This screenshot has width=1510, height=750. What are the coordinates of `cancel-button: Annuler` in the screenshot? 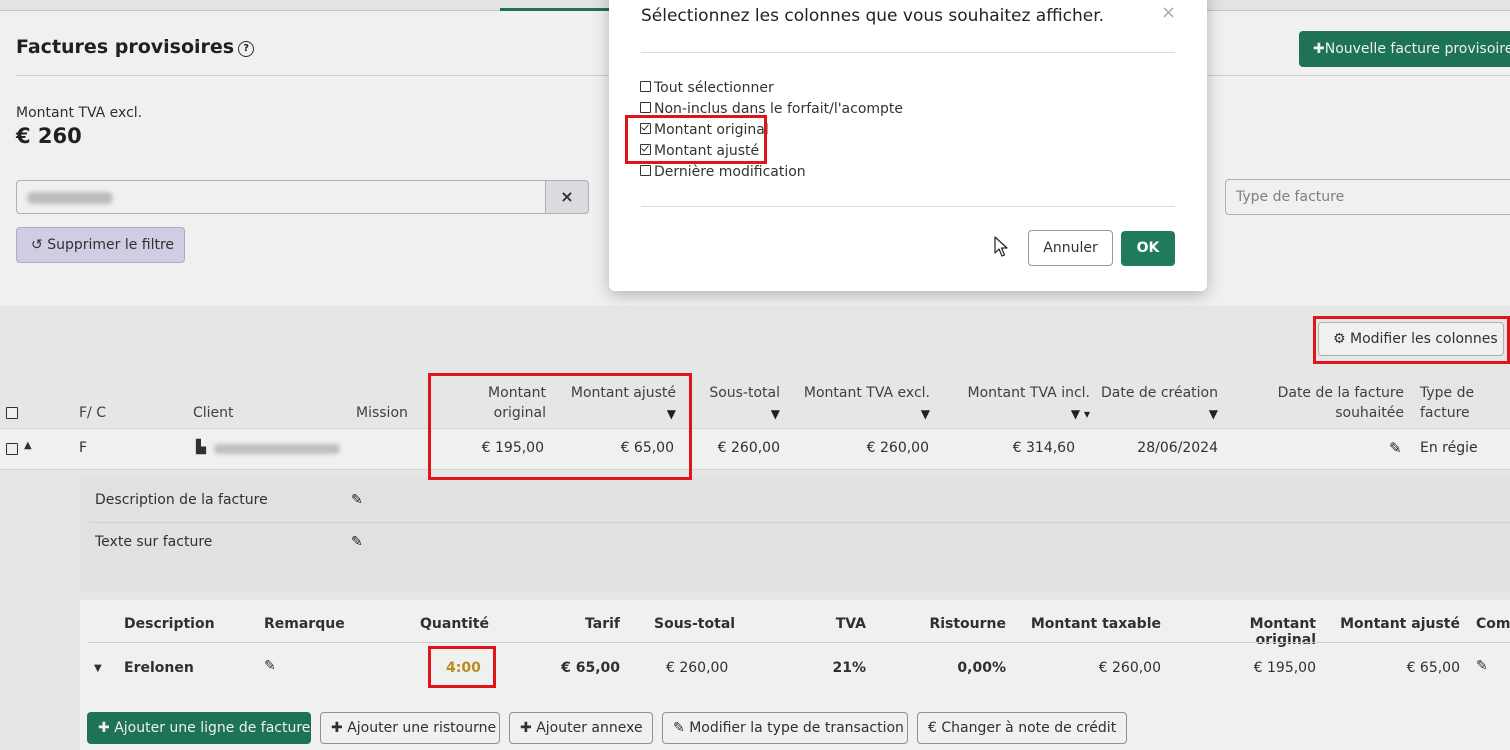 It's located at (1070, 248).